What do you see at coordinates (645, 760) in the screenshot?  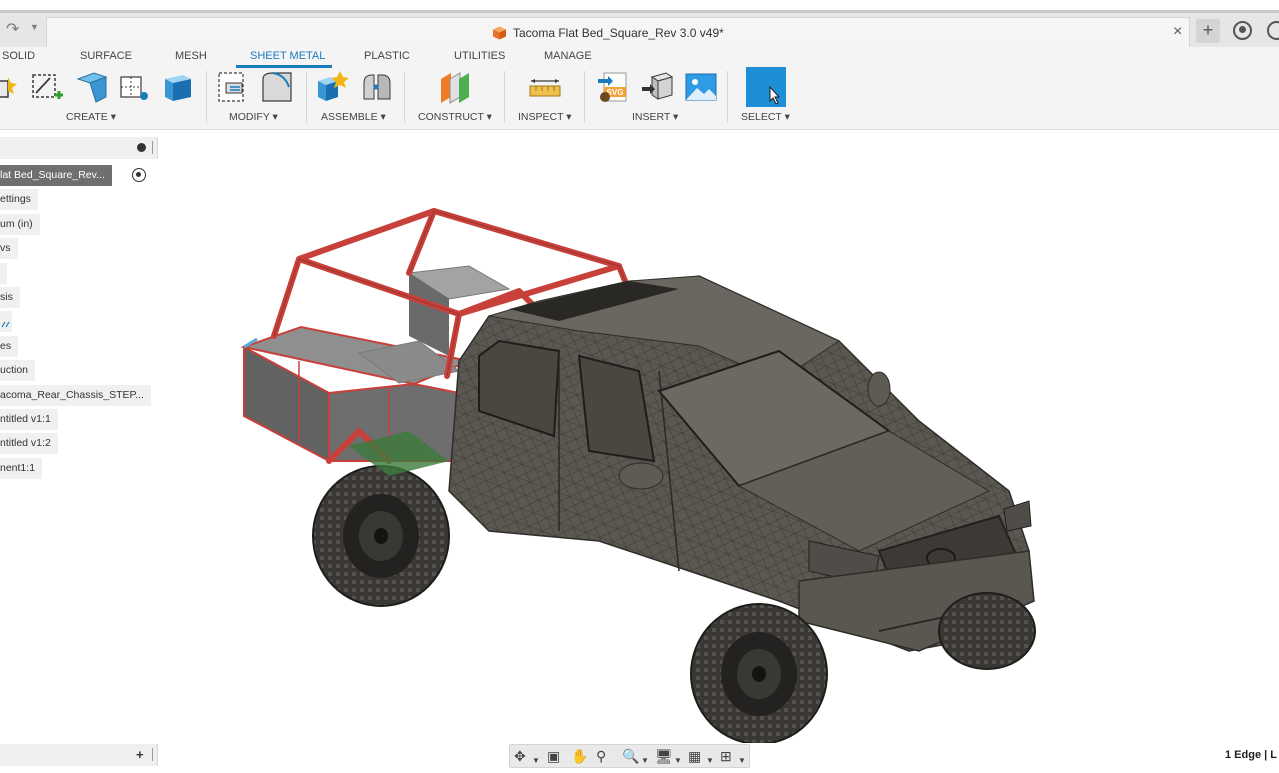 I see `fit-dropdown-icon: ▼` at bounding box center [645, 760].